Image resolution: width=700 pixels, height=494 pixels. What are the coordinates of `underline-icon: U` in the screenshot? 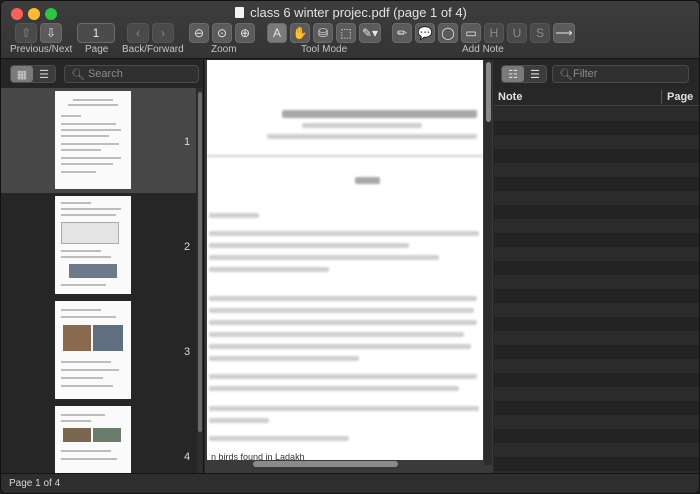 It's located at (517, 33).